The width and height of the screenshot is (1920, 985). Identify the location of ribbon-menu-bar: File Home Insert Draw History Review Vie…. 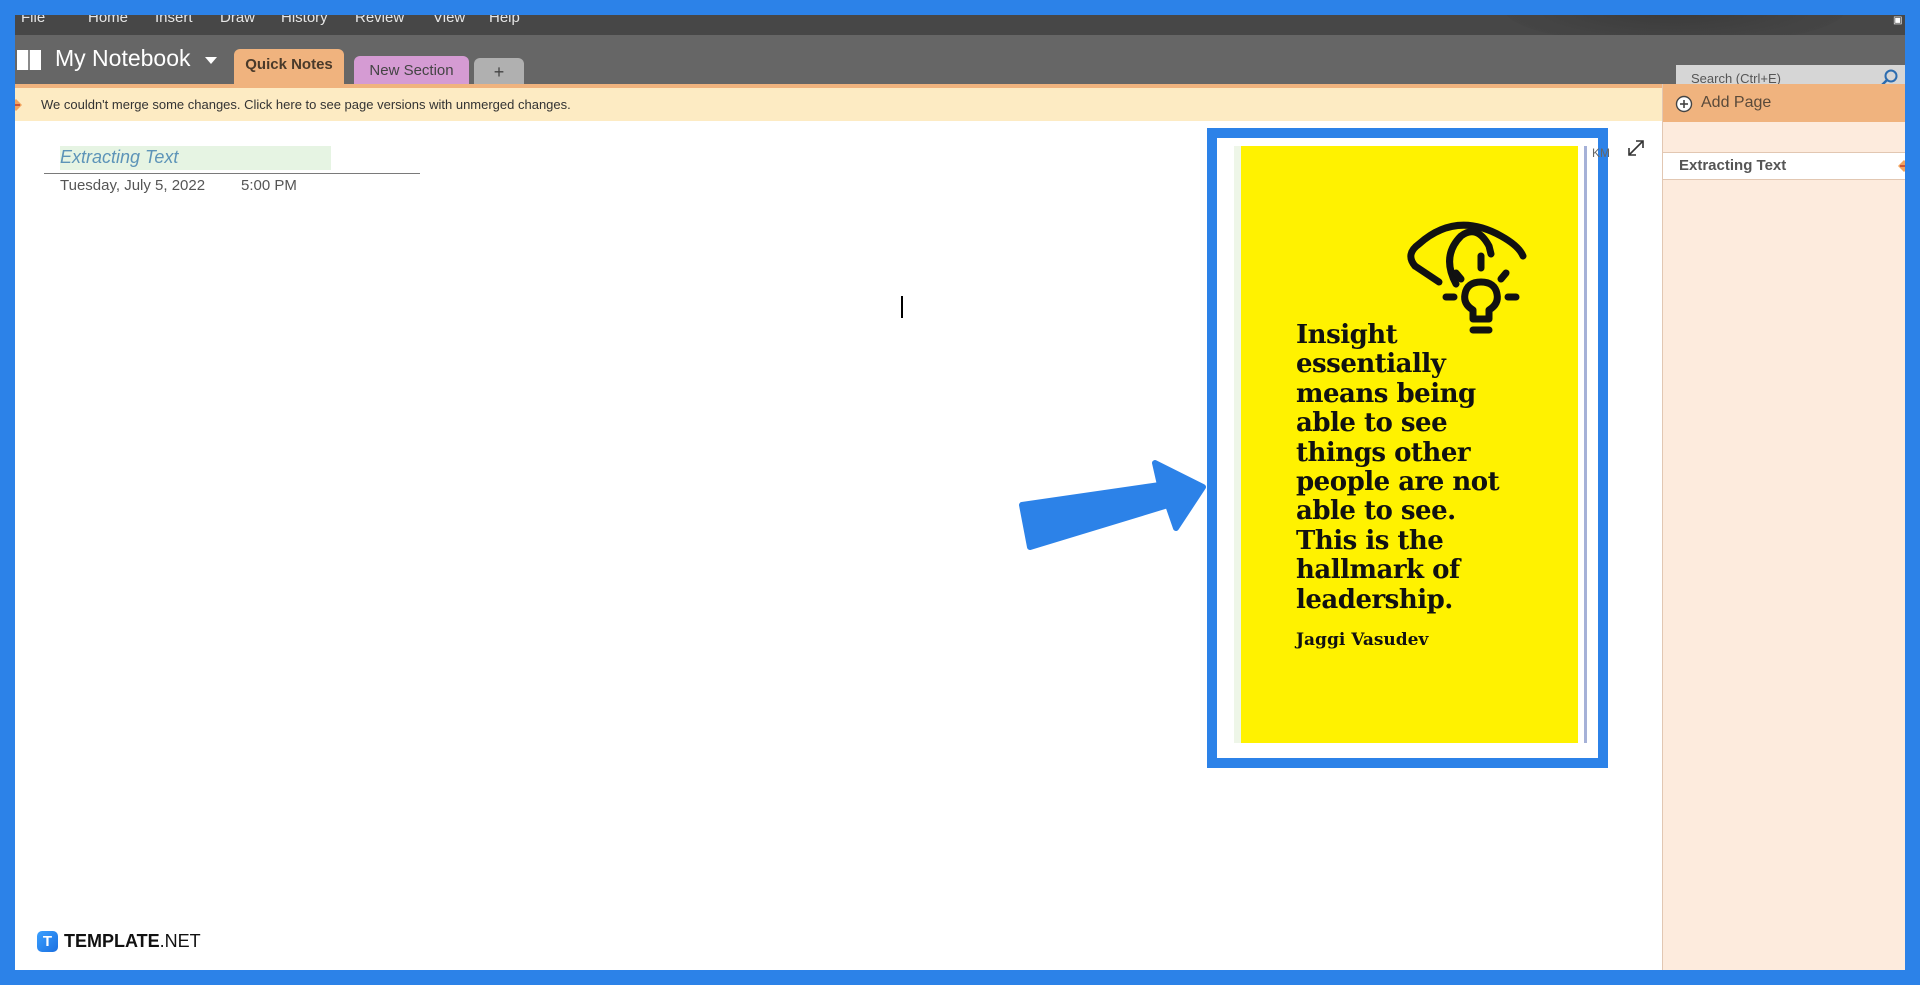
(960, 30).